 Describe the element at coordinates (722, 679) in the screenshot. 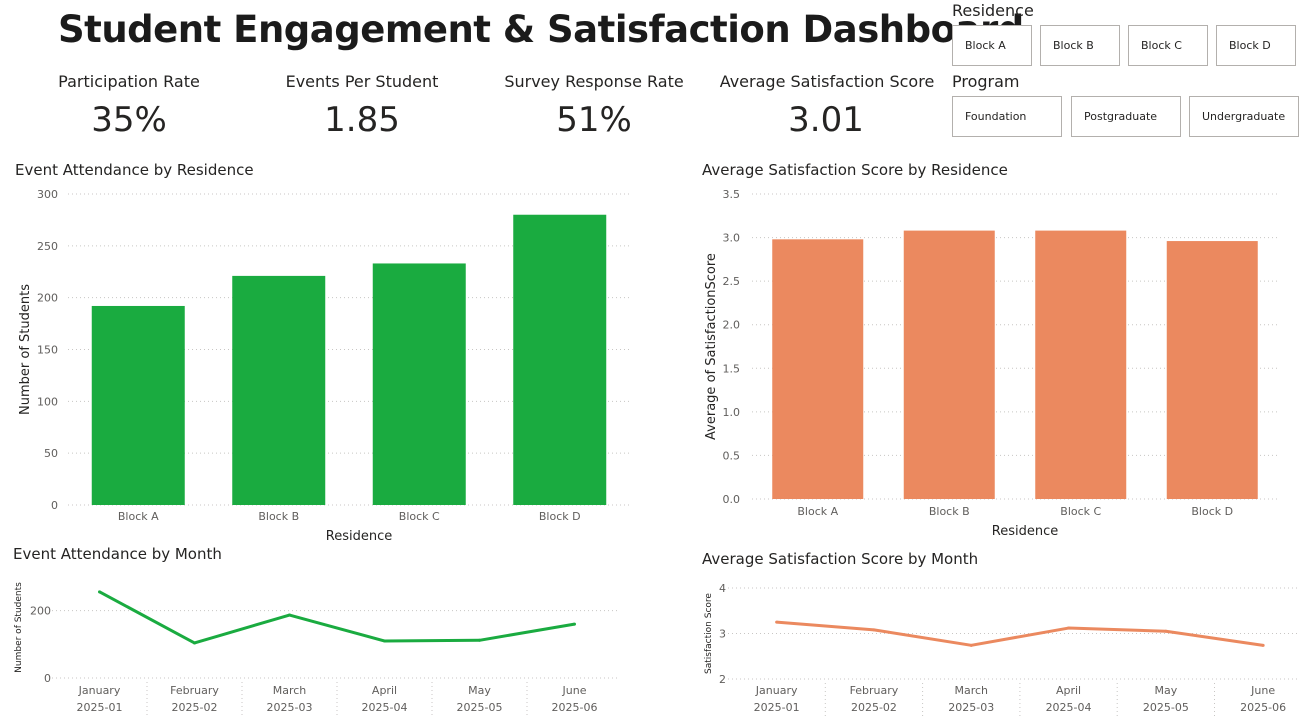

I see `satisfaction_by_month-ytick-label: 2` at that location.